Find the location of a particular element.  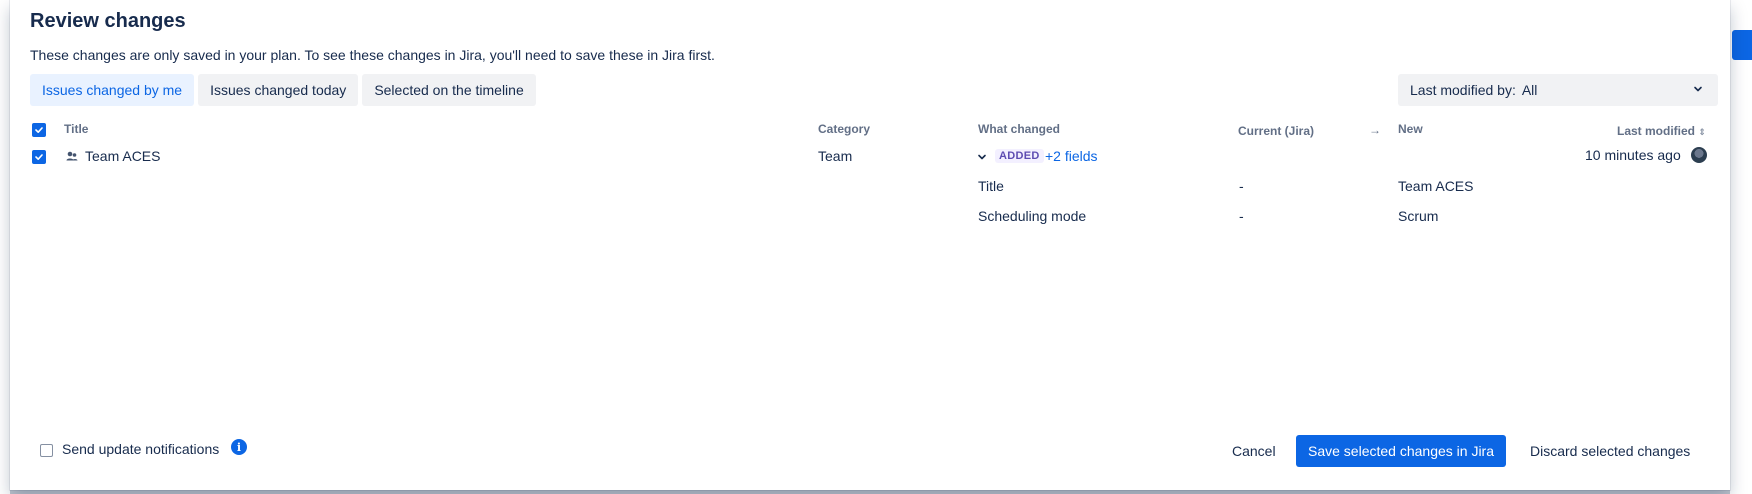

column-header-title: Title is located at coordinates (76, 129).